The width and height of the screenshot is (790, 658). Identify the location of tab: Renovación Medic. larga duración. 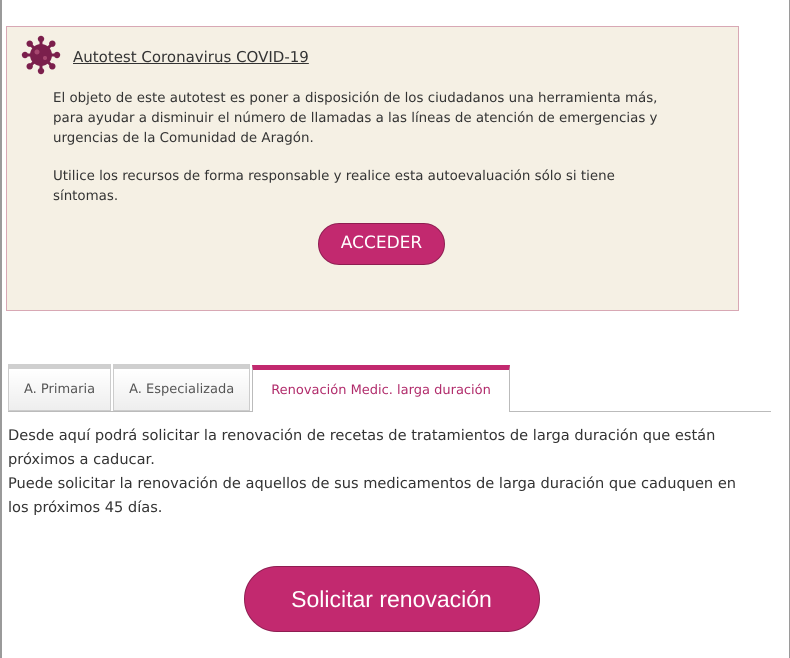
(381, 388).